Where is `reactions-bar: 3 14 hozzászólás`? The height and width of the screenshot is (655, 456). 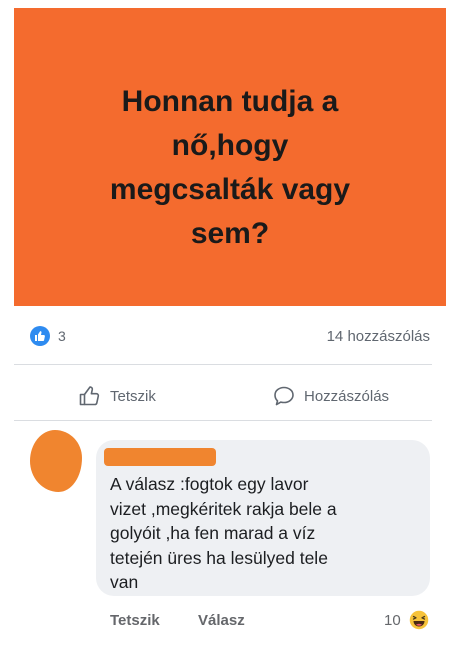 reactions-bar: 3 14 hozzászólás is located at coordinates (228, 336).